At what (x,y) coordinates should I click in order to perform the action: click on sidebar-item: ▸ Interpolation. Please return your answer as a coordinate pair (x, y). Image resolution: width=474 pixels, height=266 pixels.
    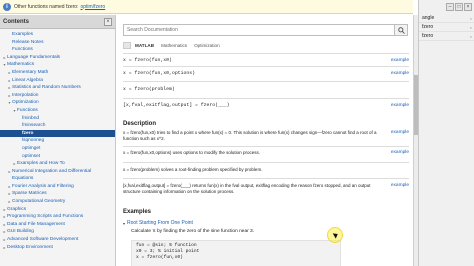
    Looking at the image, I should click on (57, 96).